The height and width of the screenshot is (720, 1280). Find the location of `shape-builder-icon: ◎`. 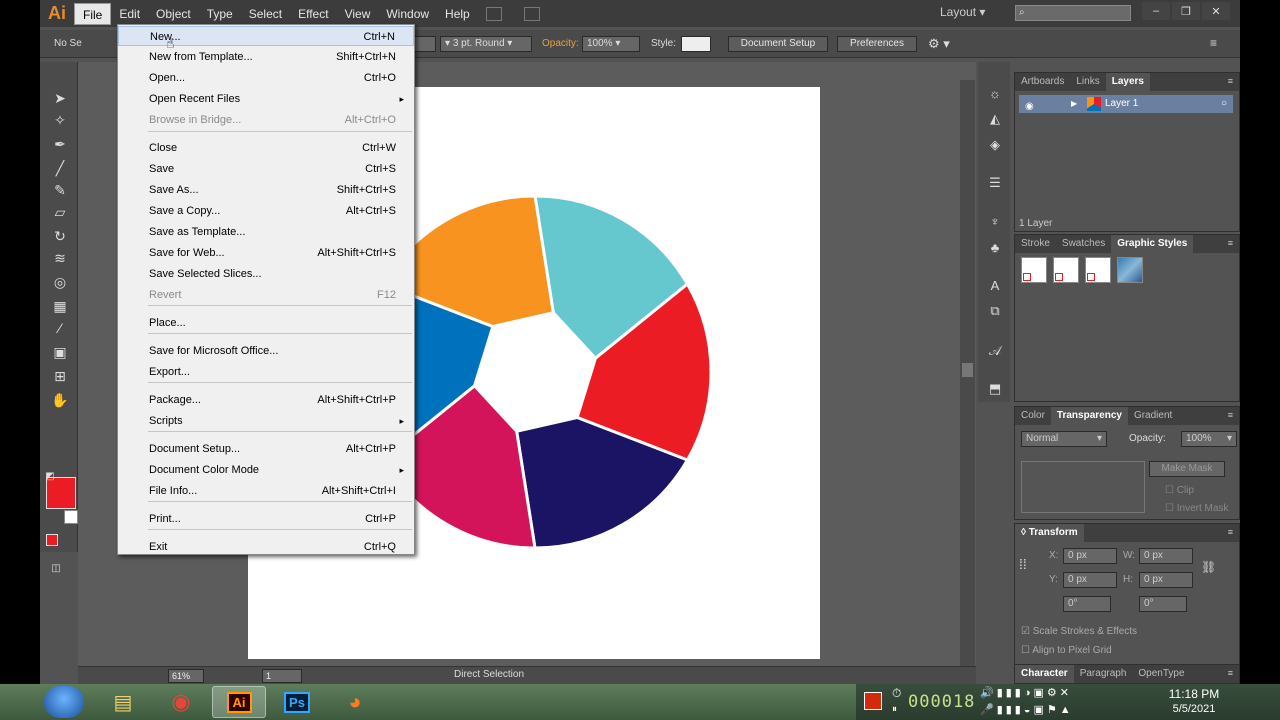

shape-builder-icon: ◎ is located at coordinates (60, 282).